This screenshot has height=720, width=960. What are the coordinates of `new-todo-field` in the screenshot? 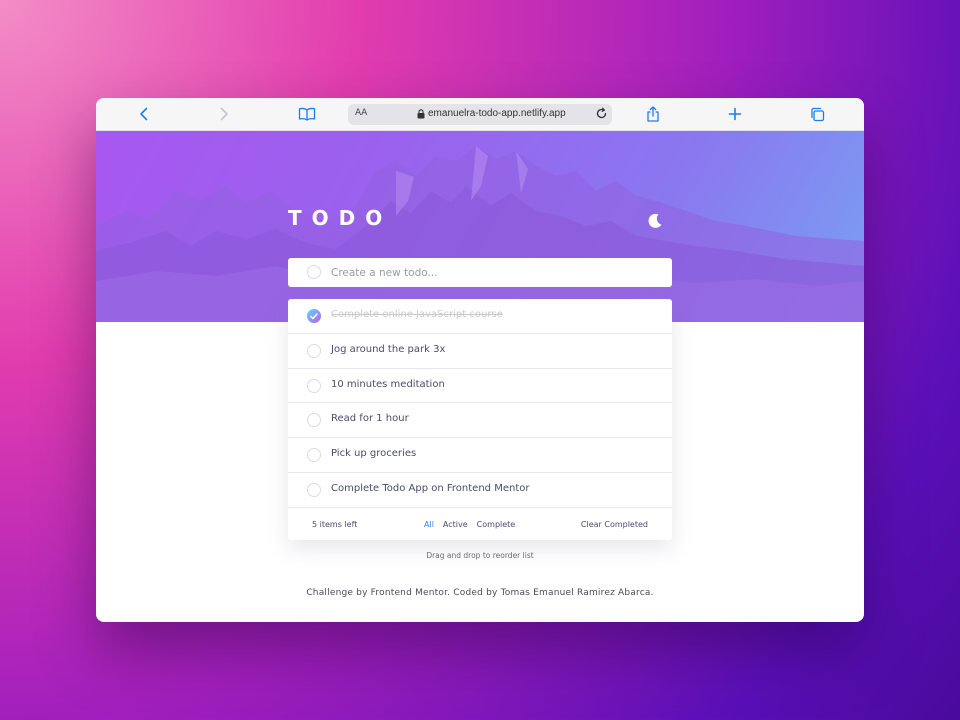 It's located at (480, 272).